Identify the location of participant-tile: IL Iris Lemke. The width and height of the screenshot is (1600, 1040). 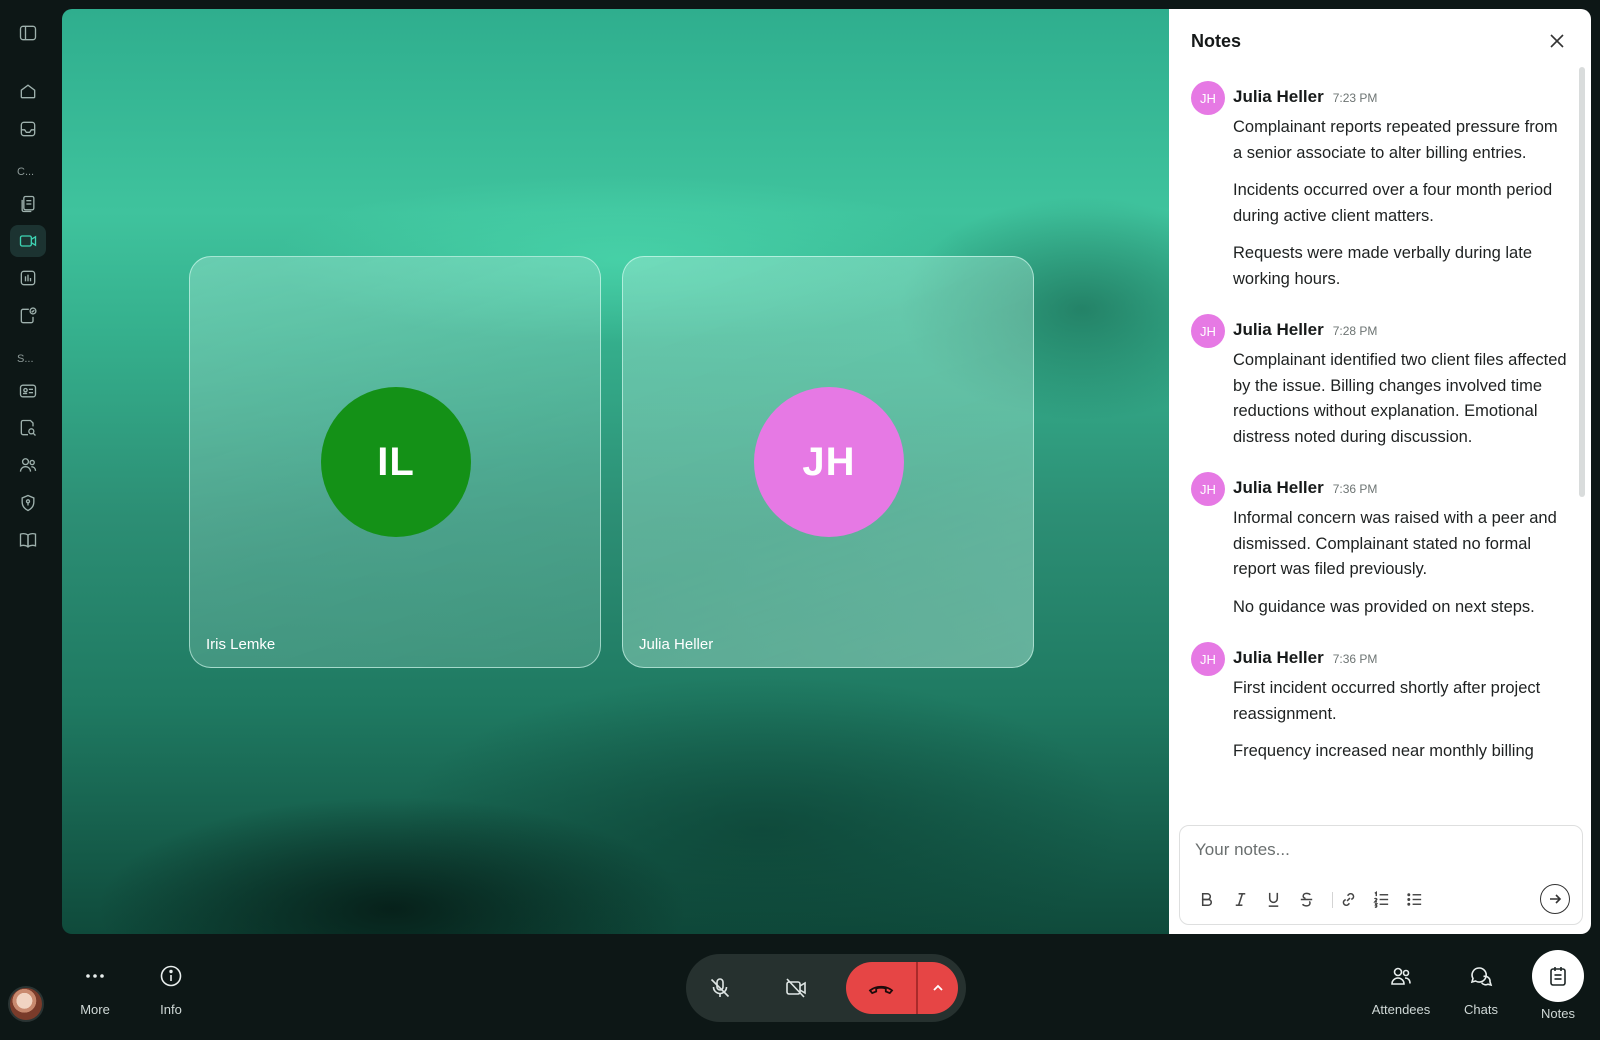
(395, 462).